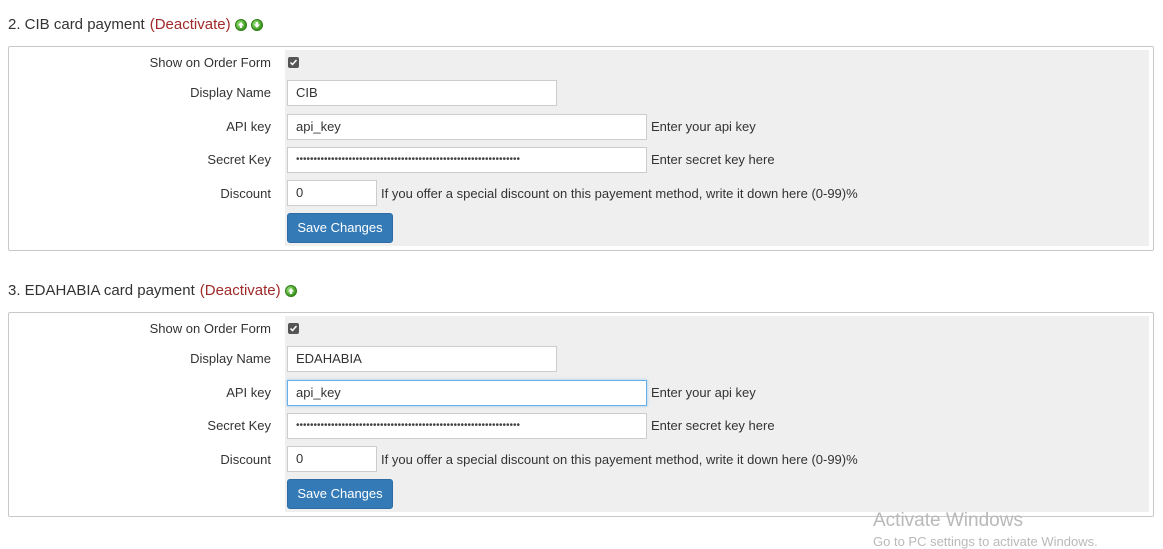 The width and height of the screenshot is (1163, 549). Describe the element at coordinates (422, 359) in the screenshot. I see `display-name-input: EDAHABIA` at that location.